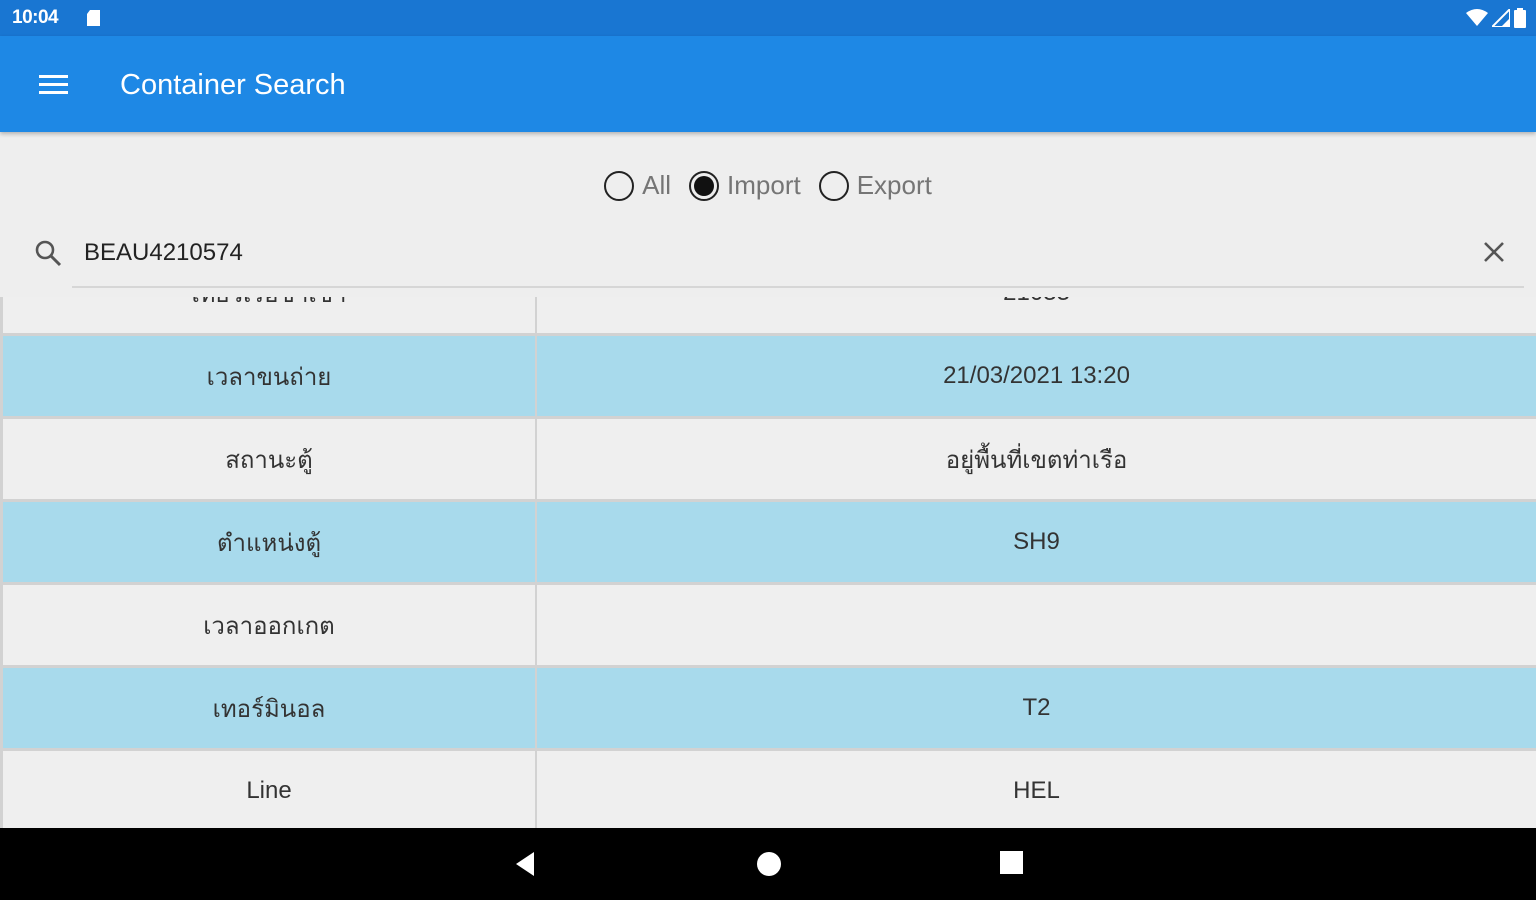 The height and width of the screenshot is (900, 1536). I want to click on row-value: 21033, so click(1036, 315).